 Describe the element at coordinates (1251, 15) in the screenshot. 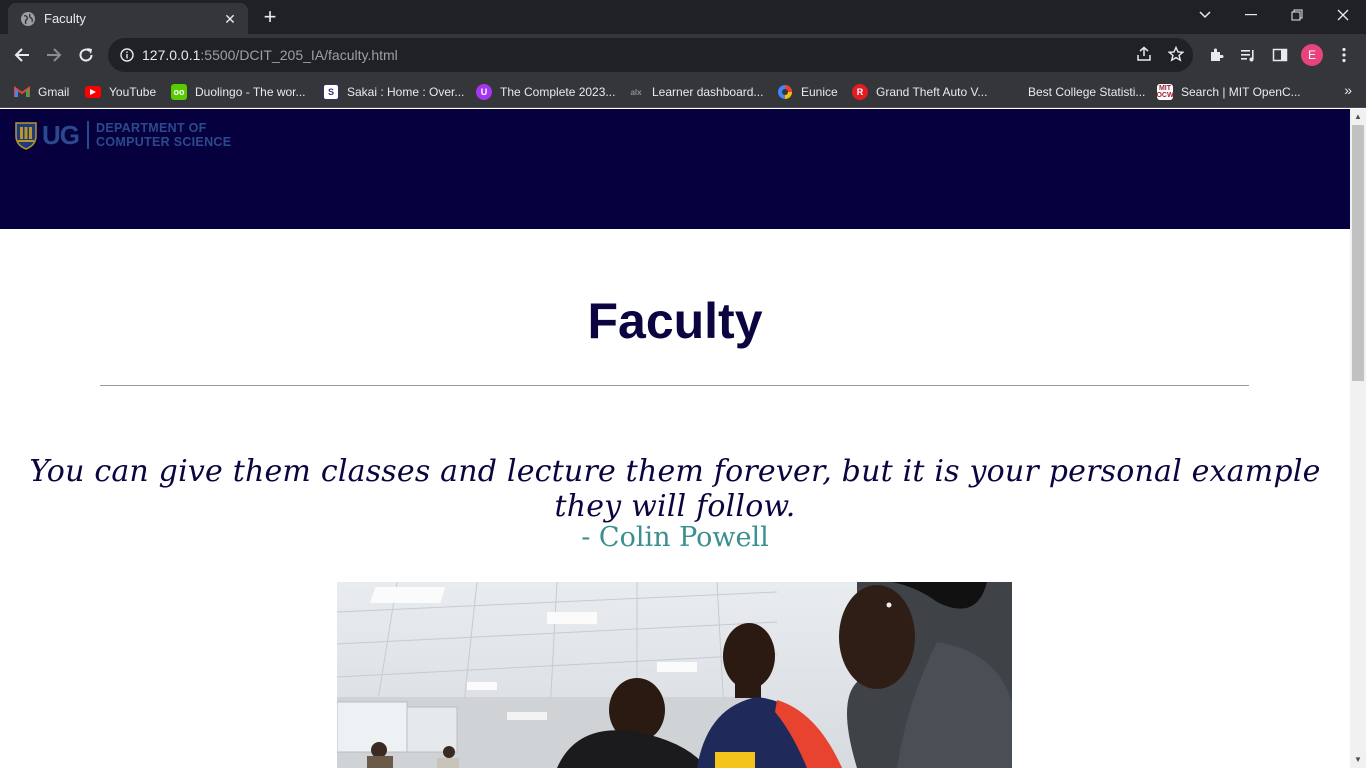

I see `minimize-button` at that location.